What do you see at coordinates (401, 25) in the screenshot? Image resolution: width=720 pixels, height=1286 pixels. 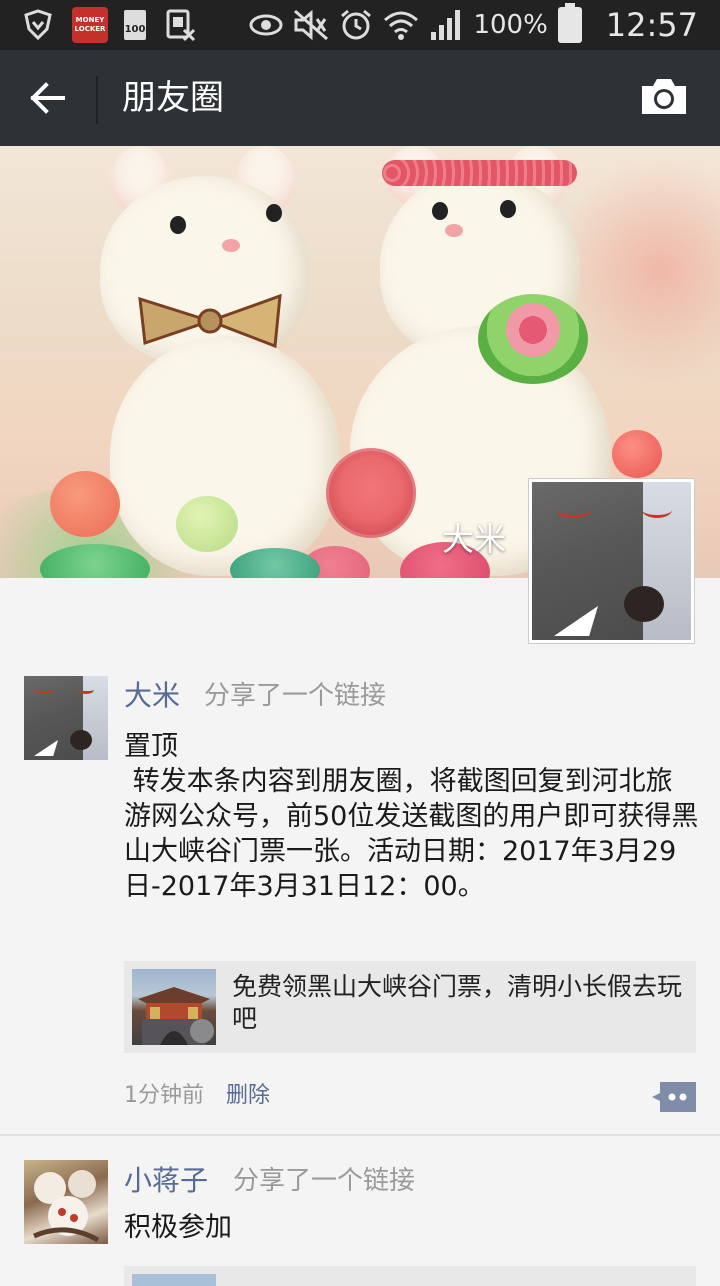 I see `wifi-icon` at bounding box center [401, 25].